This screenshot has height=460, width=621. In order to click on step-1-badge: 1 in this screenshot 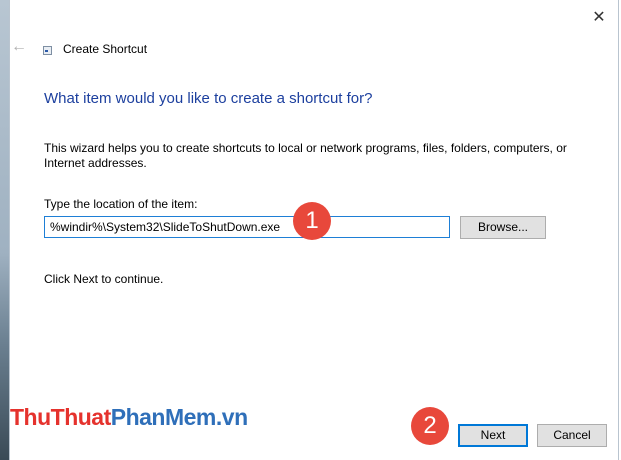, I will do `click(312, 221)`.